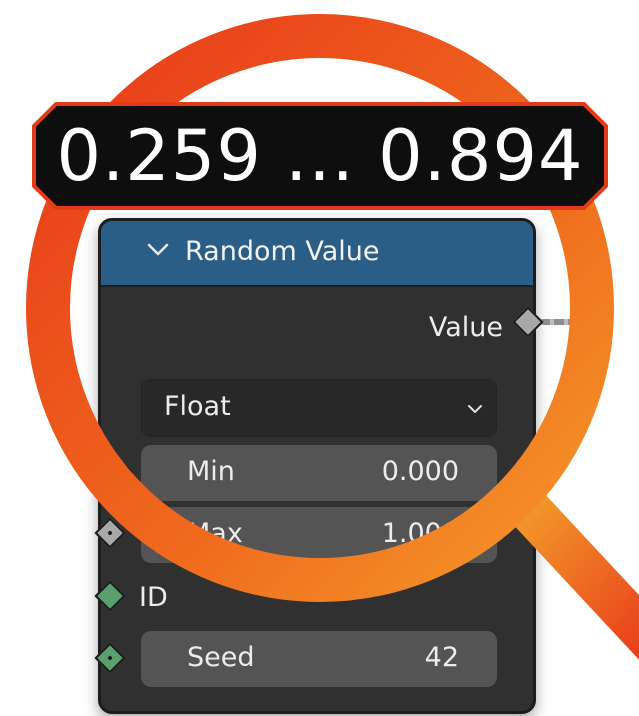 The height and width of the screenshot is (716, 639). Describe the element at coordinates (420, 471) in the screenshot. I see `min-value: 0.000` at that location.